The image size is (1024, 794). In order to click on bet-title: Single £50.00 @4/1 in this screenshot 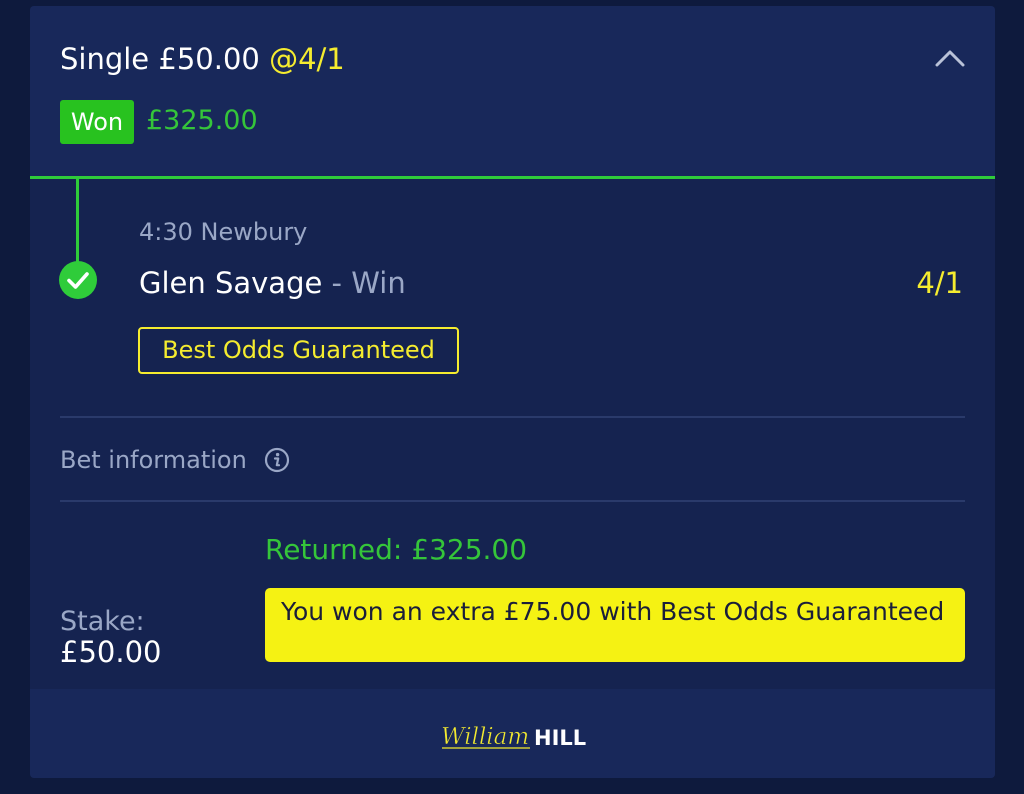, I will do `click(202, 59)`.